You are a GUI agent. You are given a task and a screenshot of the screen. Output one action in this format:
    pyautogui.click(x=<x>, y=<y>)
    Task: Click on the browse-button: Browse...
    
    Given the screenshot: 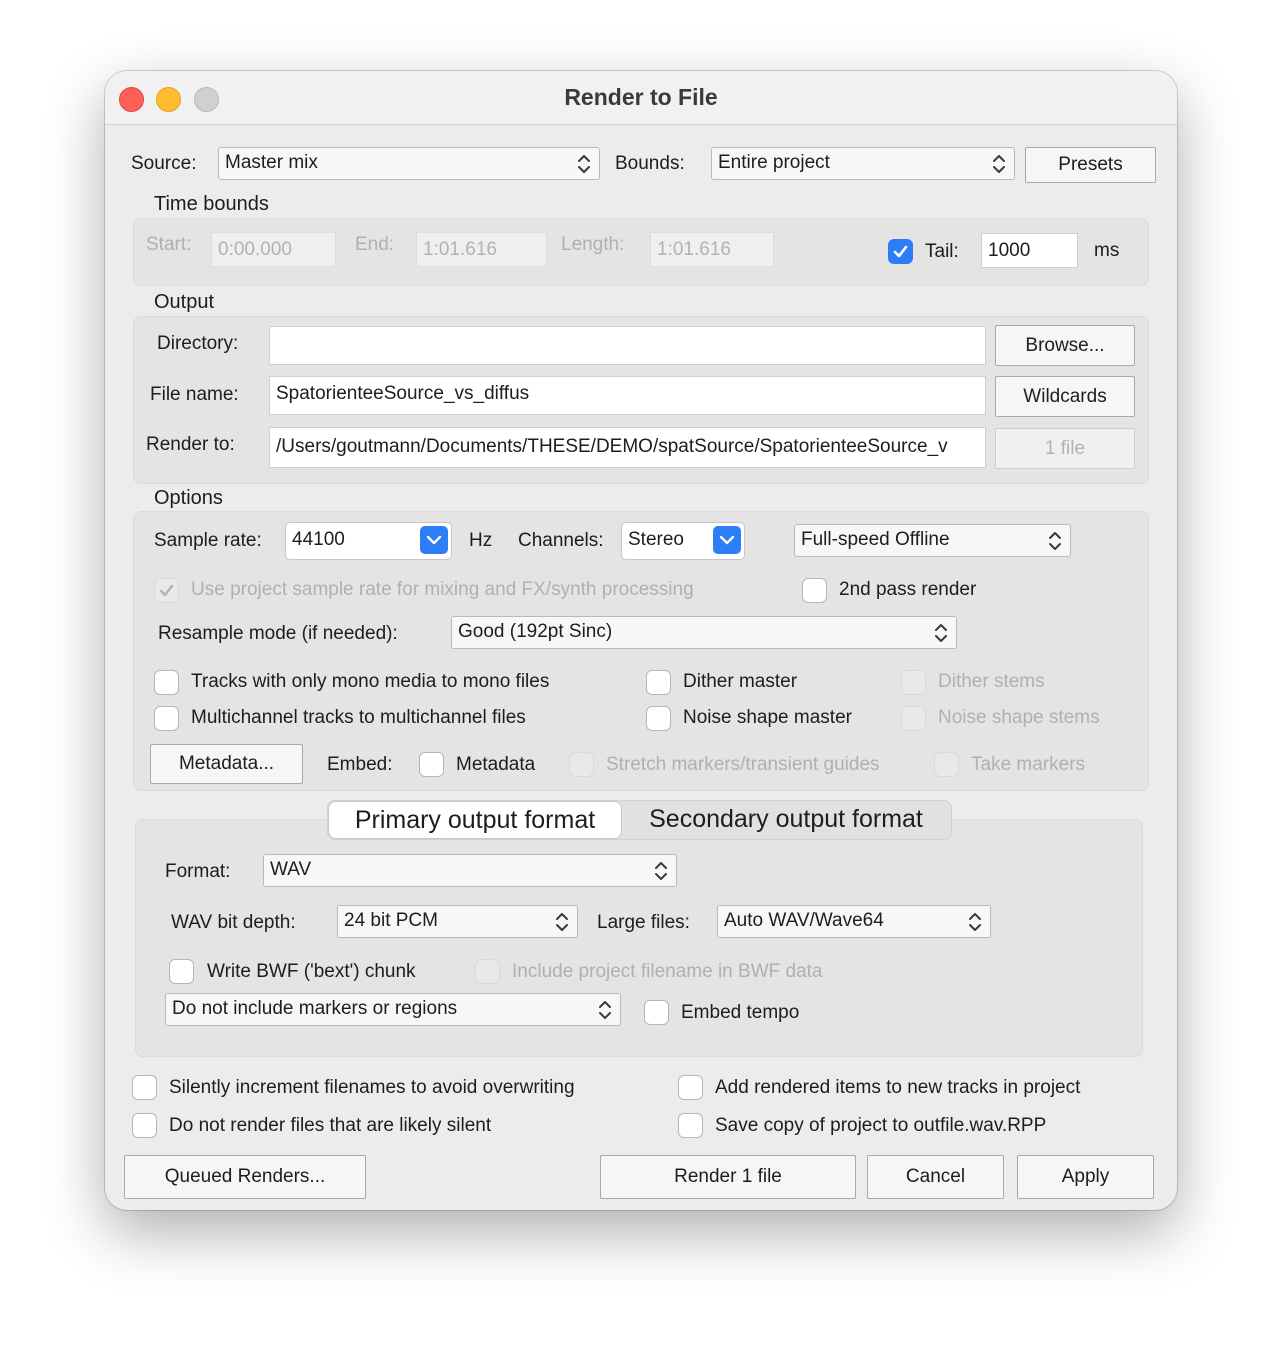 What is the action you would take?
    pyautogui.click(x=1065, y=345)
    